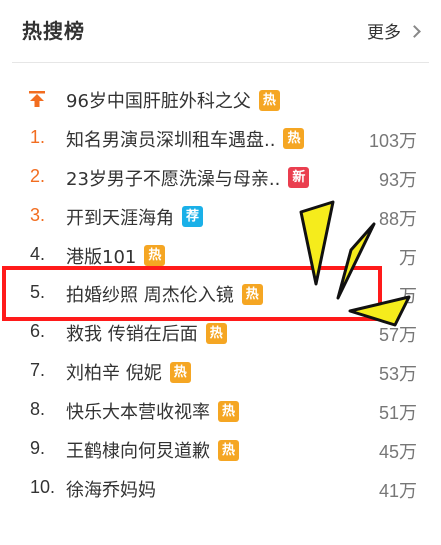 The image size is (441, 545). What do you see at coordinates (138, 452) in the screenshot?
I see `item-text: 王鹤棣向何炅道歉` at bounding box center [138, 452].